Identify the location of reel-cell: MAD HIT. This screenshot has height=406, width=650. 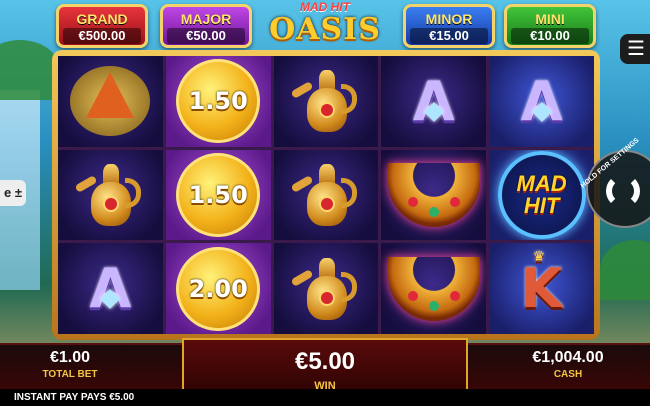
(541, 195).